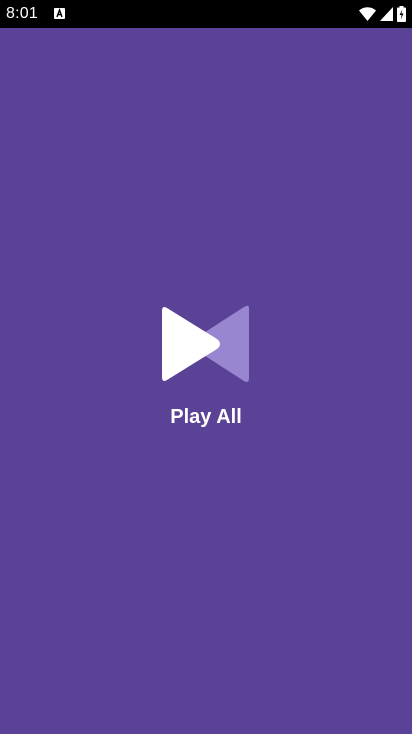  I want to click on wifi-icon, so click(367, 14).